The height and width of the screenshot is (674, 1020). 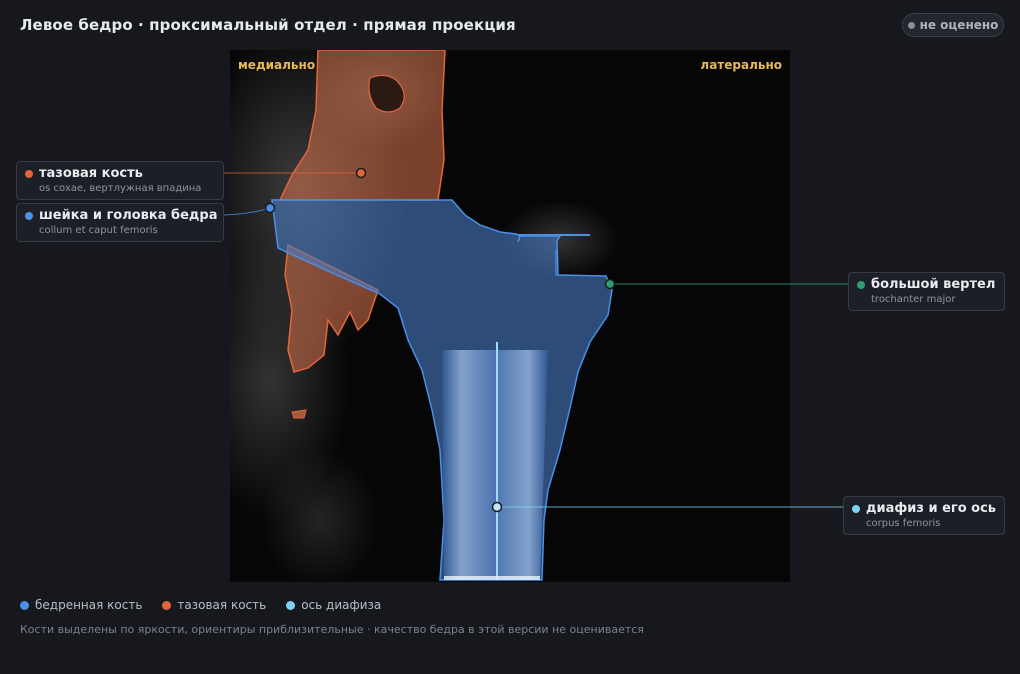 I want to click on annotation-card-trochanter: большой вертел trochanter major, so click(x=926, y=291).